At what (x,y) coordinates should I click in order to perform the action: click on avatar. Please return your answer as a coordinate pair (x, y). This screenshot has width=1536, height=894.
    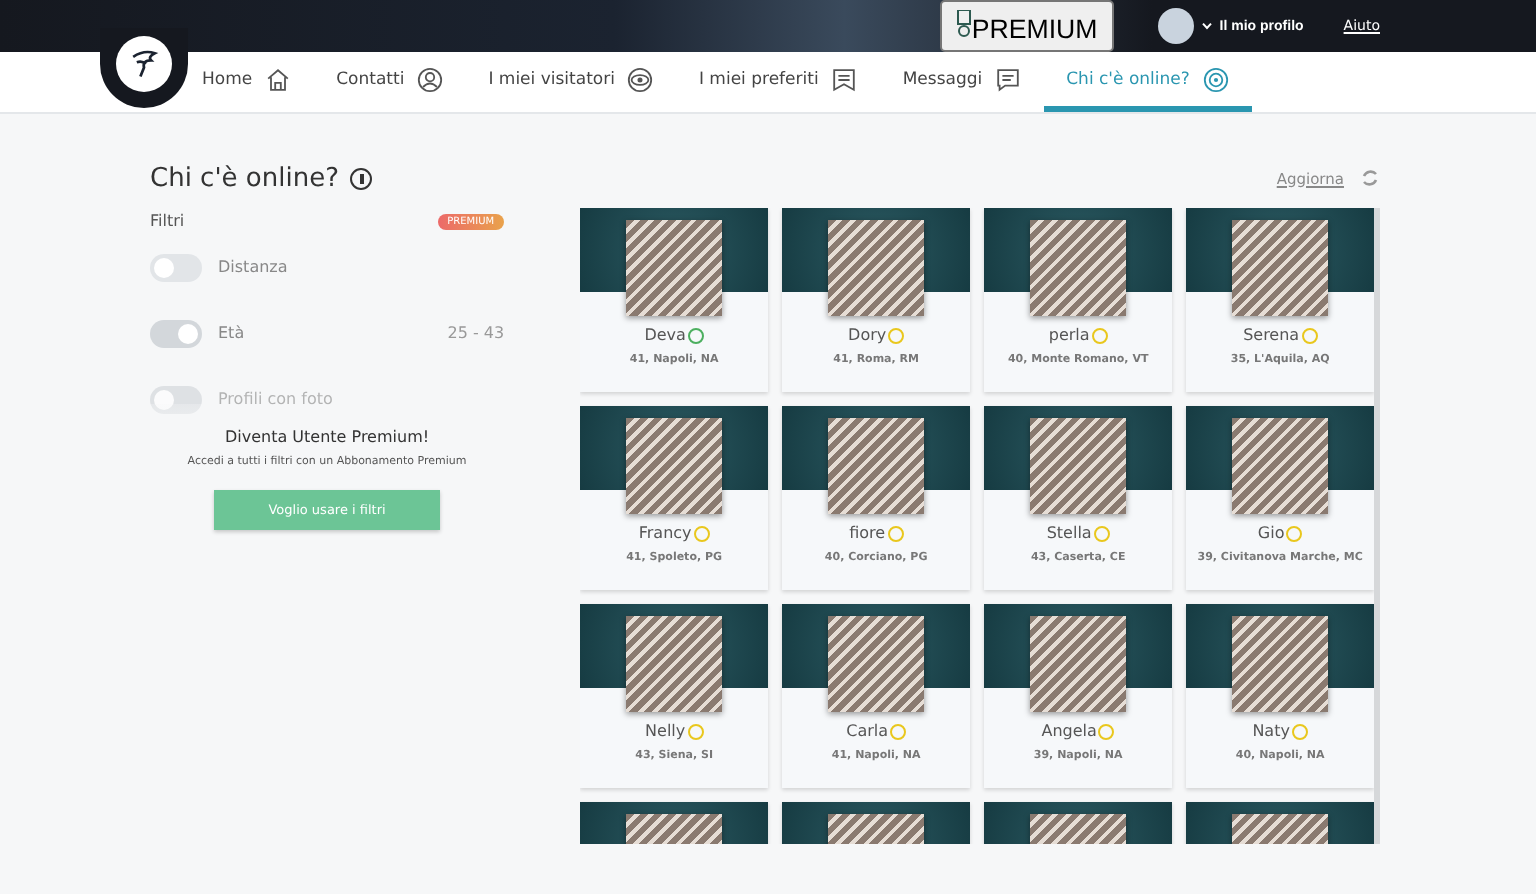
    Looking at the image, I should click on (1175, 26).